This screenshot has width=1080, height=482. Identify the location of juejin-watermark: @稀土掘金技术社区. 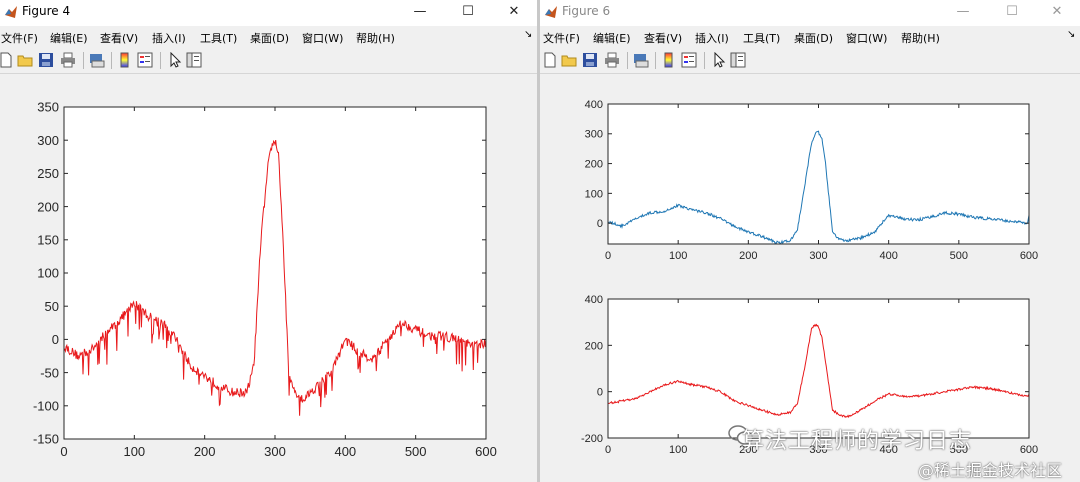
(990, 470).